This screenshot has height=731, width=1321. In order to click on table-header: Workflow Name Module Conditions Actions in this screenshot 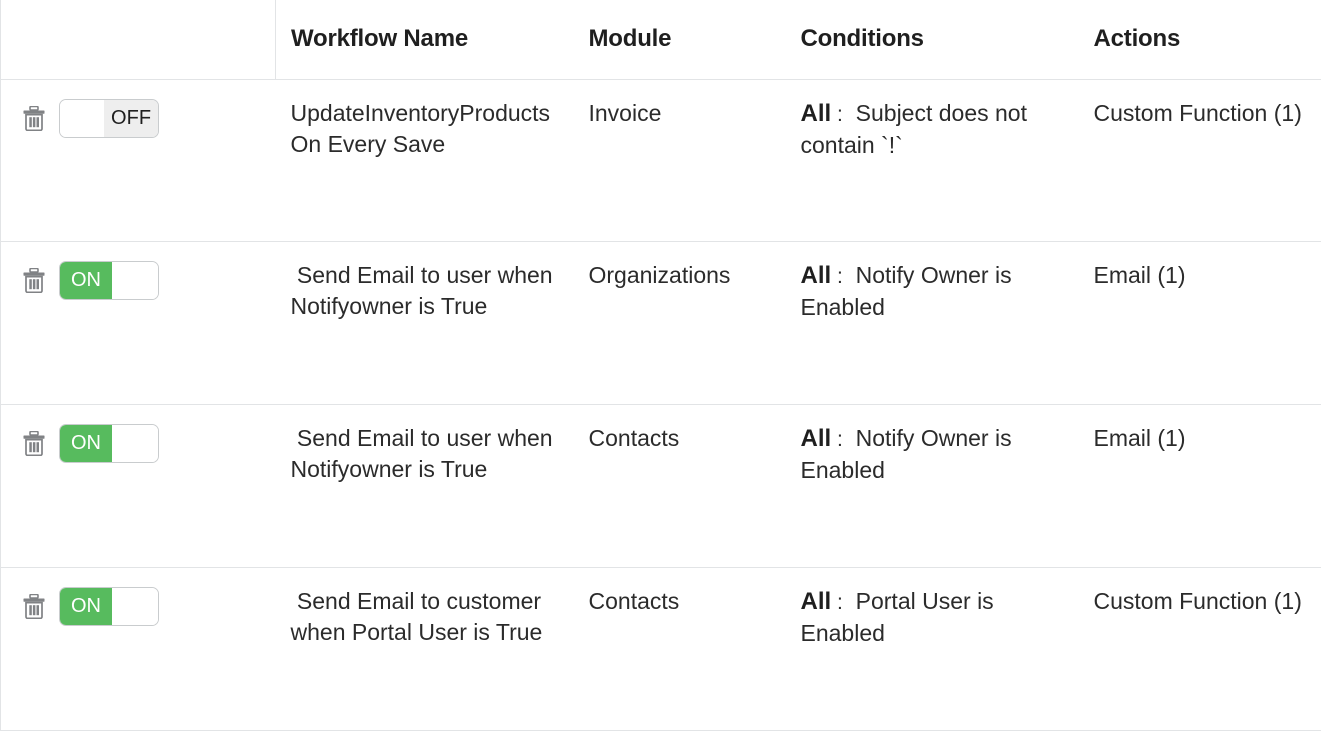, I will do `click(660, 40)`.